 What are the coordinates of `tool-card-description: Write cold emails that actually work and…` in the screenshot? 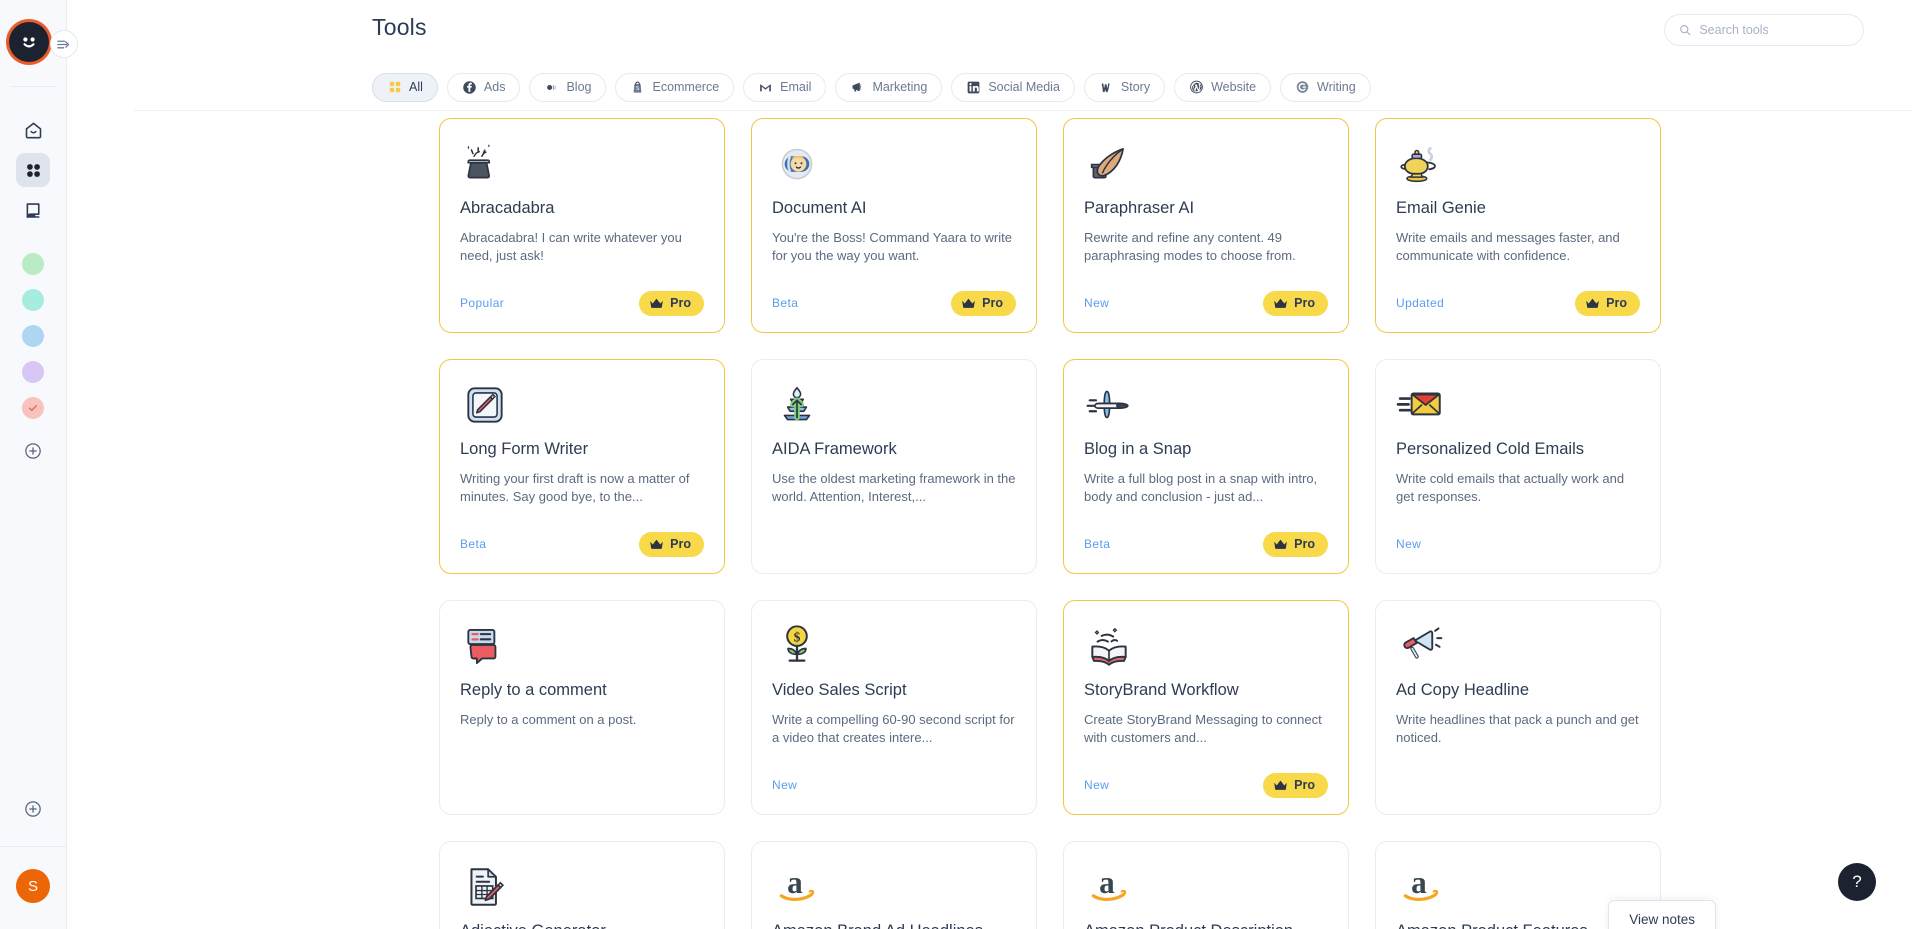 It's located at (1510, 487).